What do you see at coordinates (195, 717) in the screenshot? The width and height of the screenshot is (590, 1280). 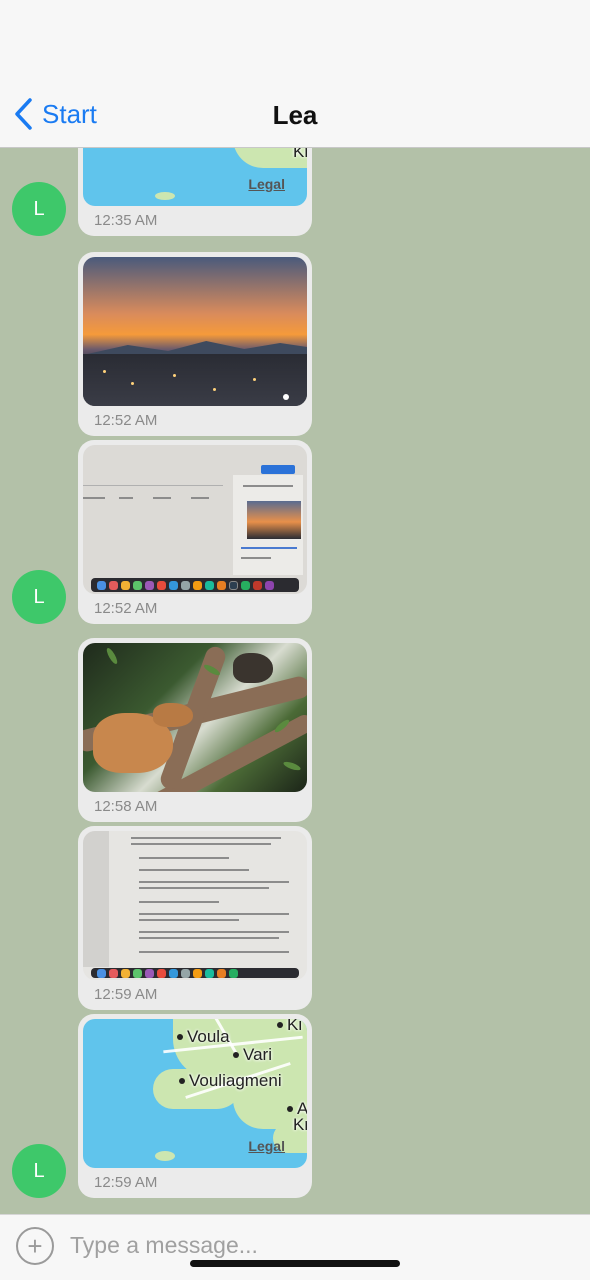 I see `cat-photo` at bounding box center [195, 717].